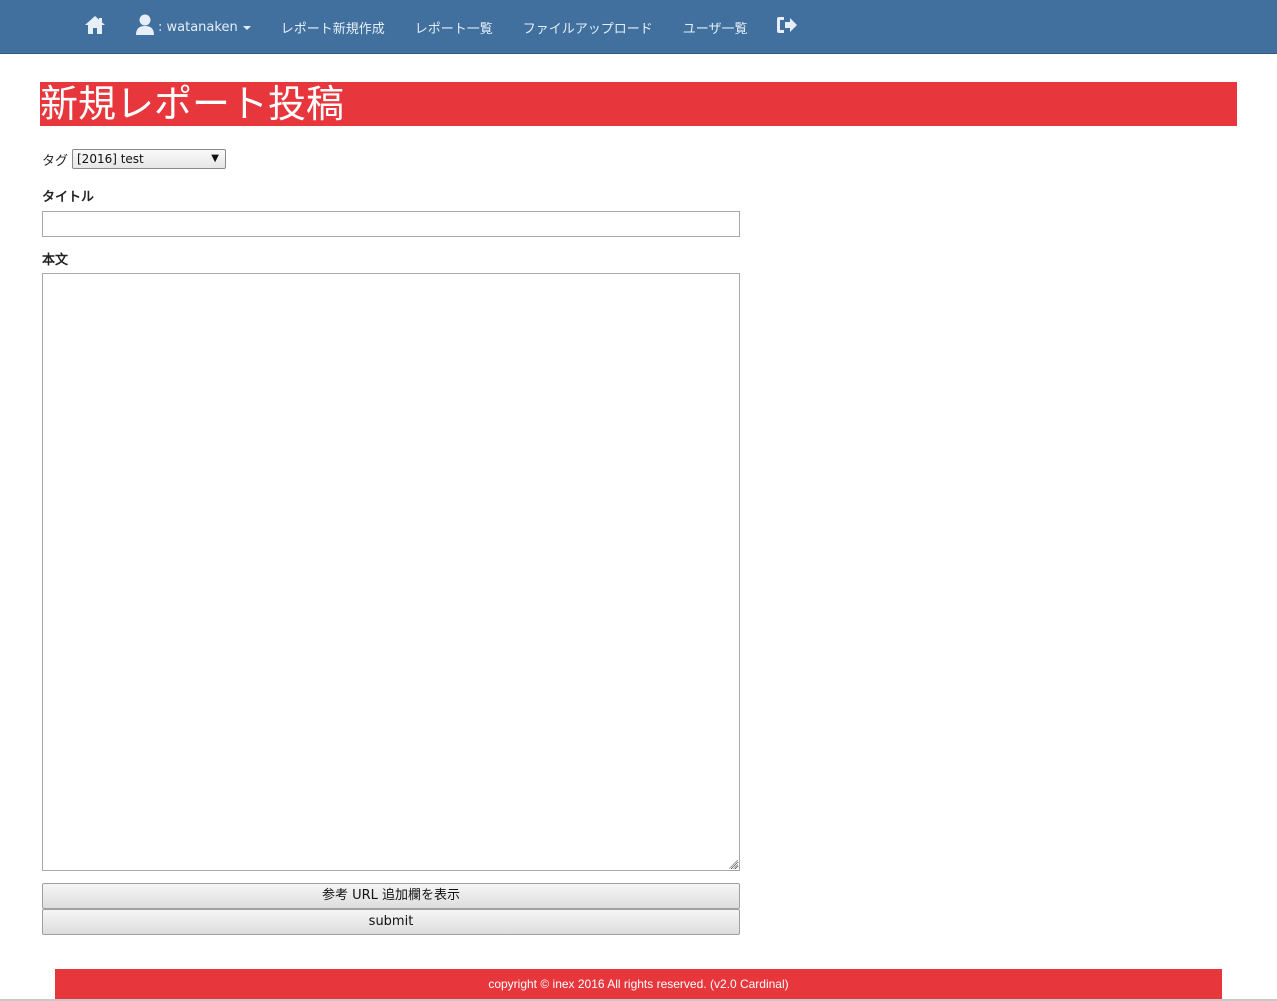  I want to click on home-icon, so click(95, 27).